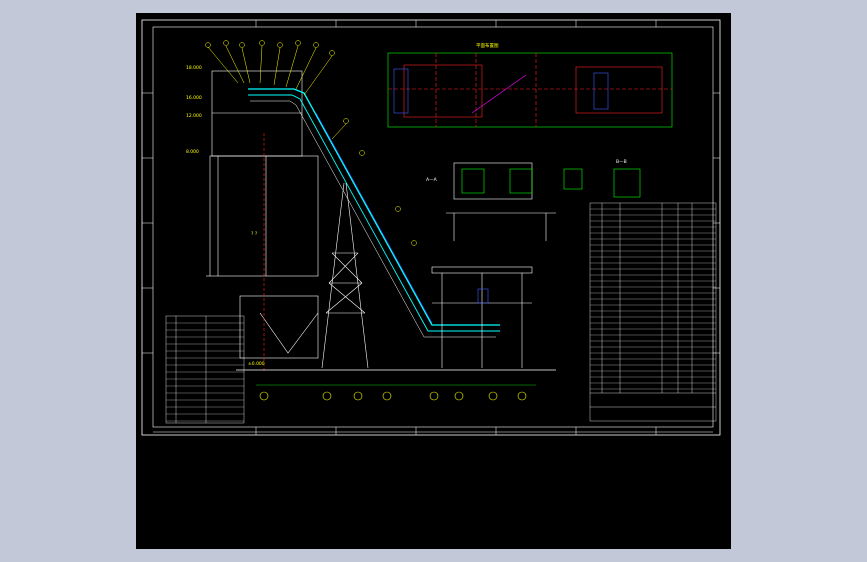 Image resolution: width=867 pixels, height=562 pixels. What do you see at coordinates (393, 396) in the screenshot?
I see `axis-markers` at bounding box center [393, 396].